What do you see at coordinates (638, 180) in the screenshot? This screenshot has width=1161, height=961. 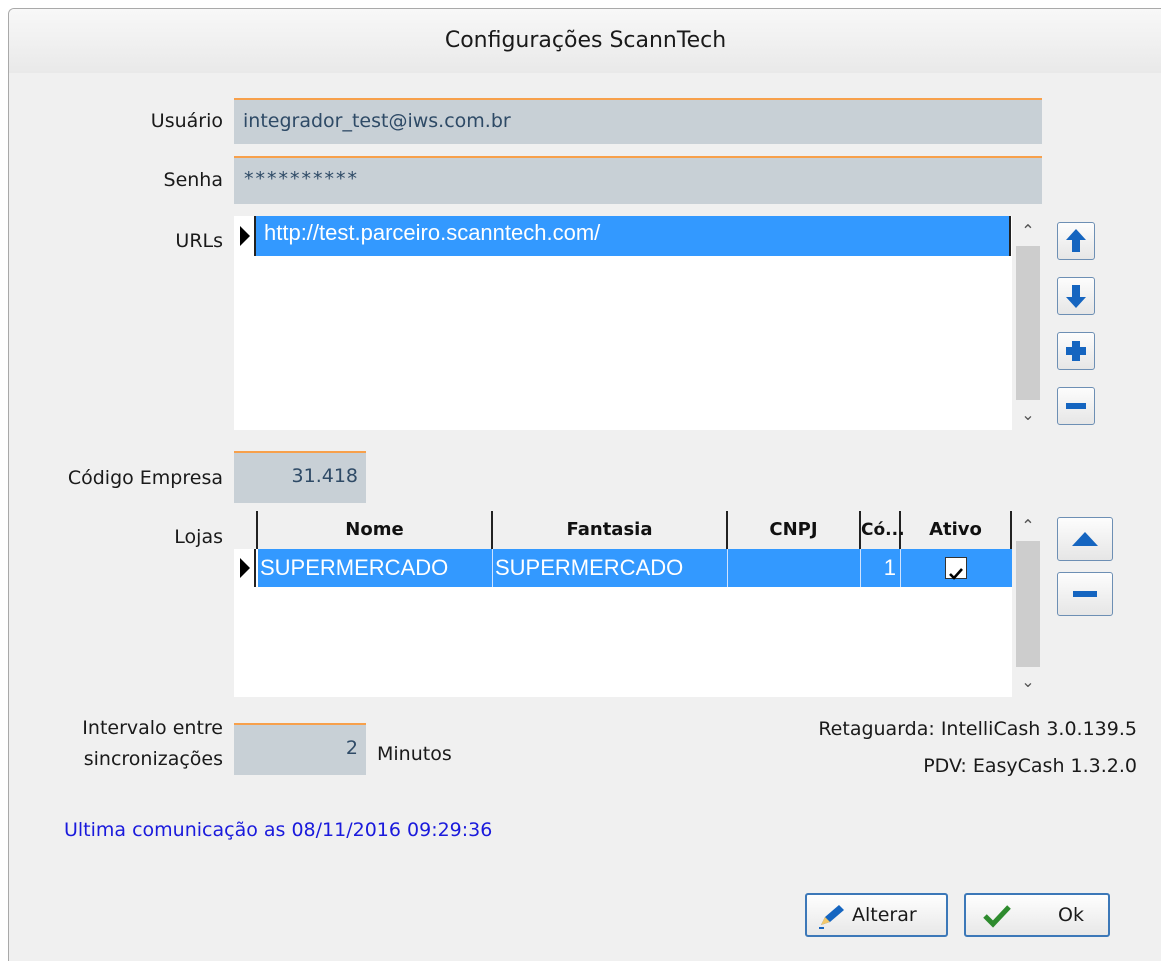 I see `senha-field: **********` at bounding box center [638, 180].